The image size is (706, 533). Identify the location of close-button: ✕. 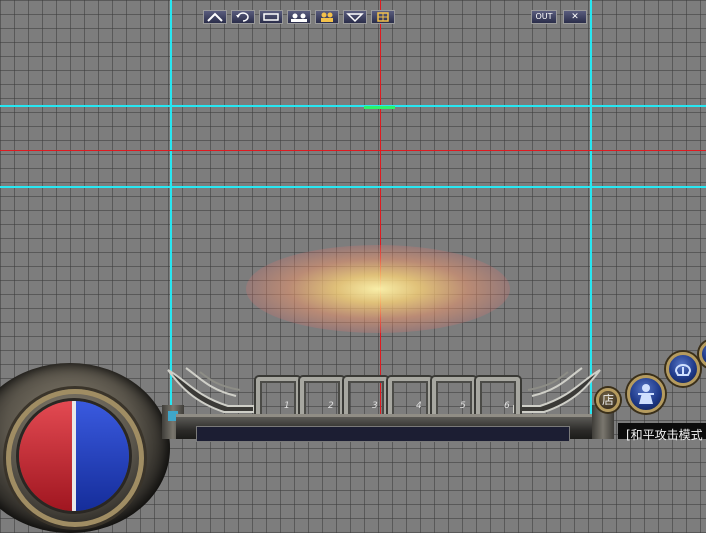
(575, 17).